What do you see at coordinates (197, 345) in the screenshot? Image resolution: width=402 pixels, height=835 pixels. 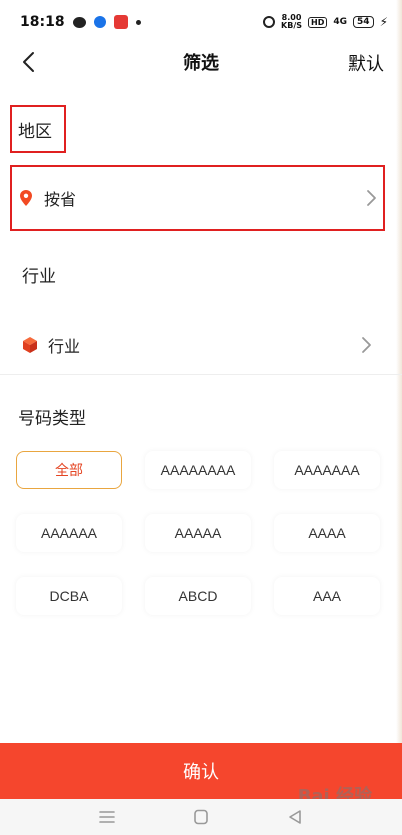 I see `industry-selector-row: 行业` at bounding box center [197, 345].